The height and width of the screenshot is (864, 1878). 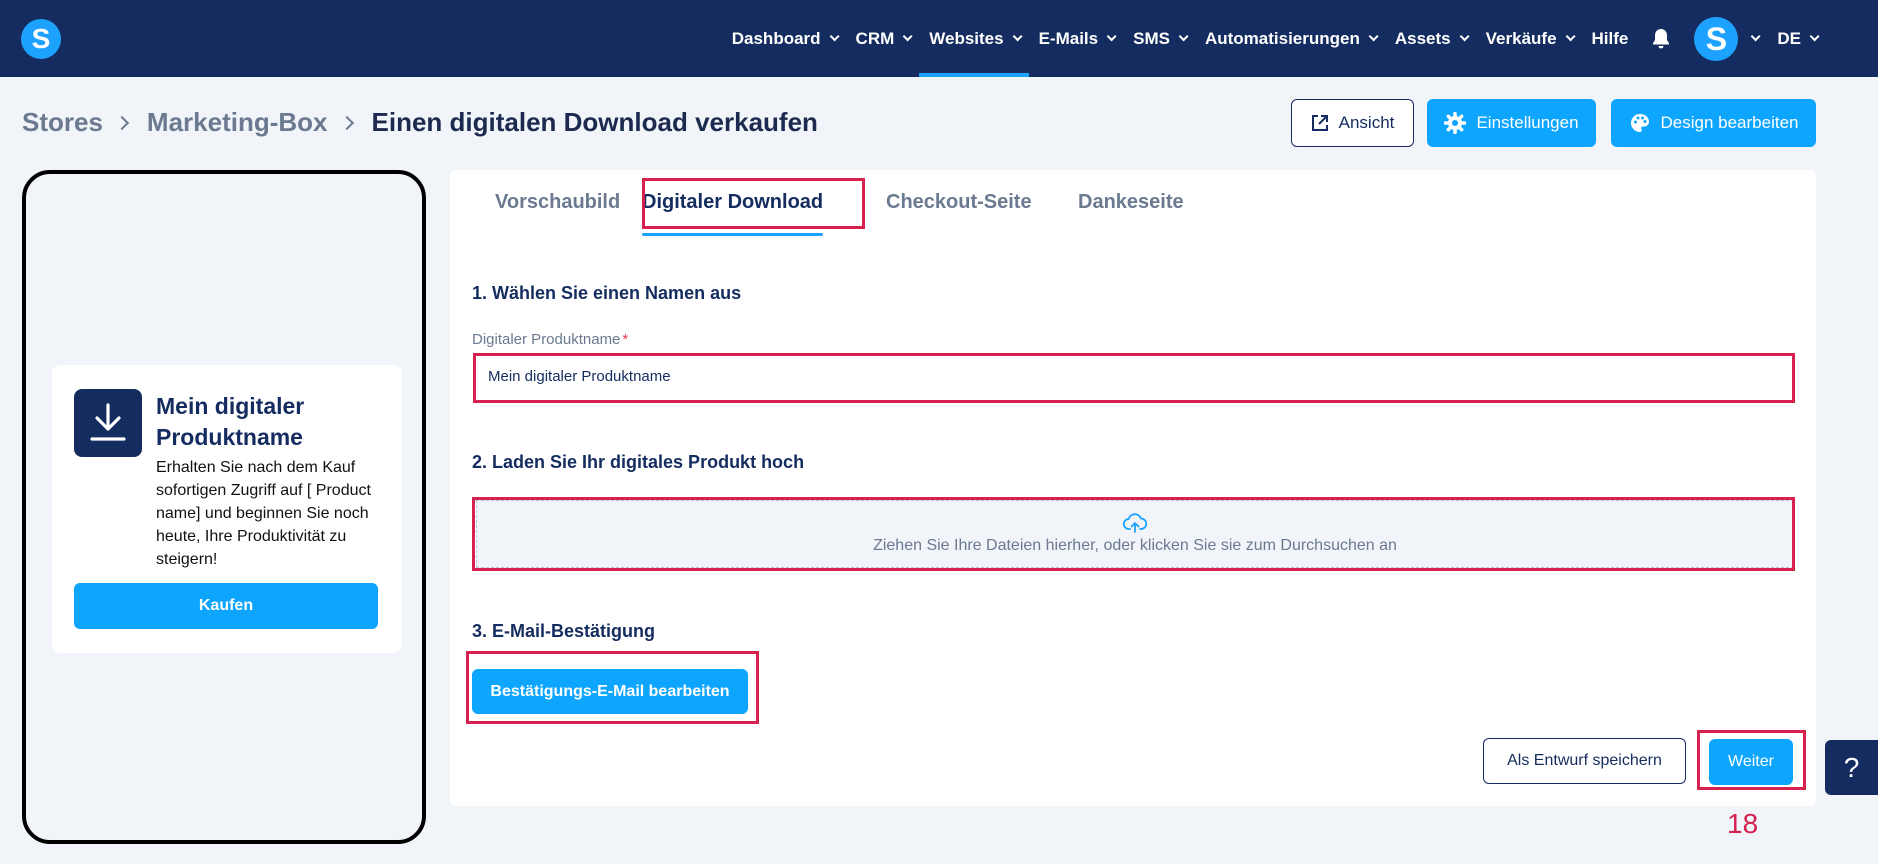 I want to click on nav-websites: Websites, so click(x=974, y=38).